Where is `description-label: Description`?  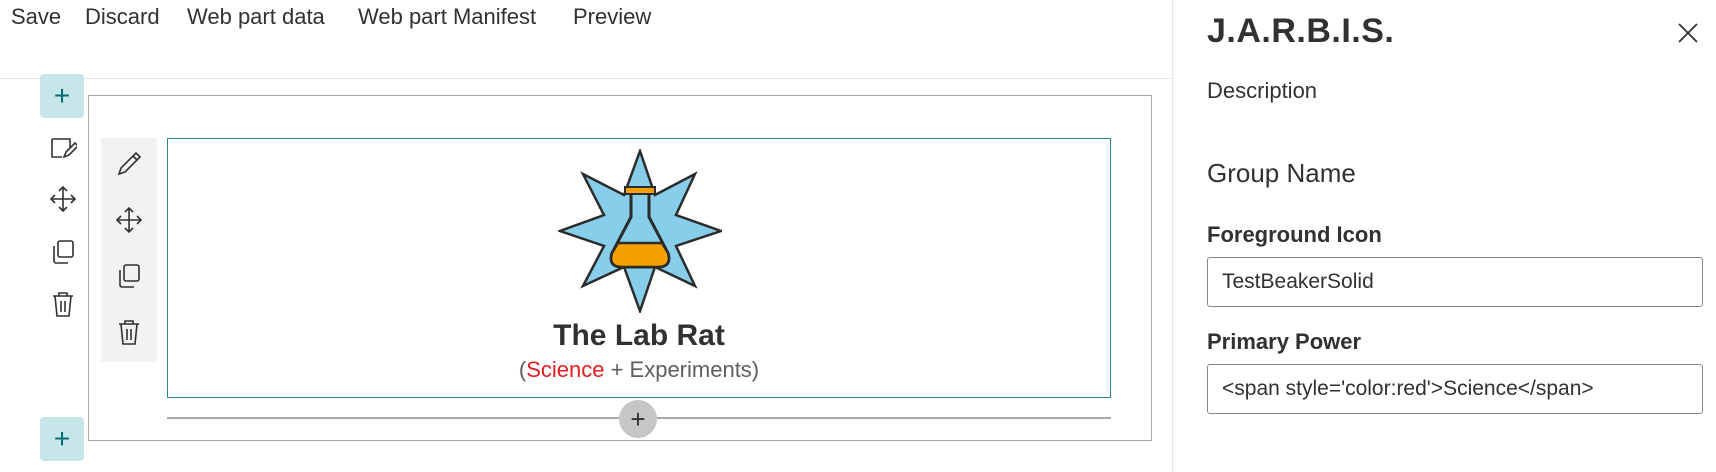
description-label: Description is located at coordinates (1262, 90).